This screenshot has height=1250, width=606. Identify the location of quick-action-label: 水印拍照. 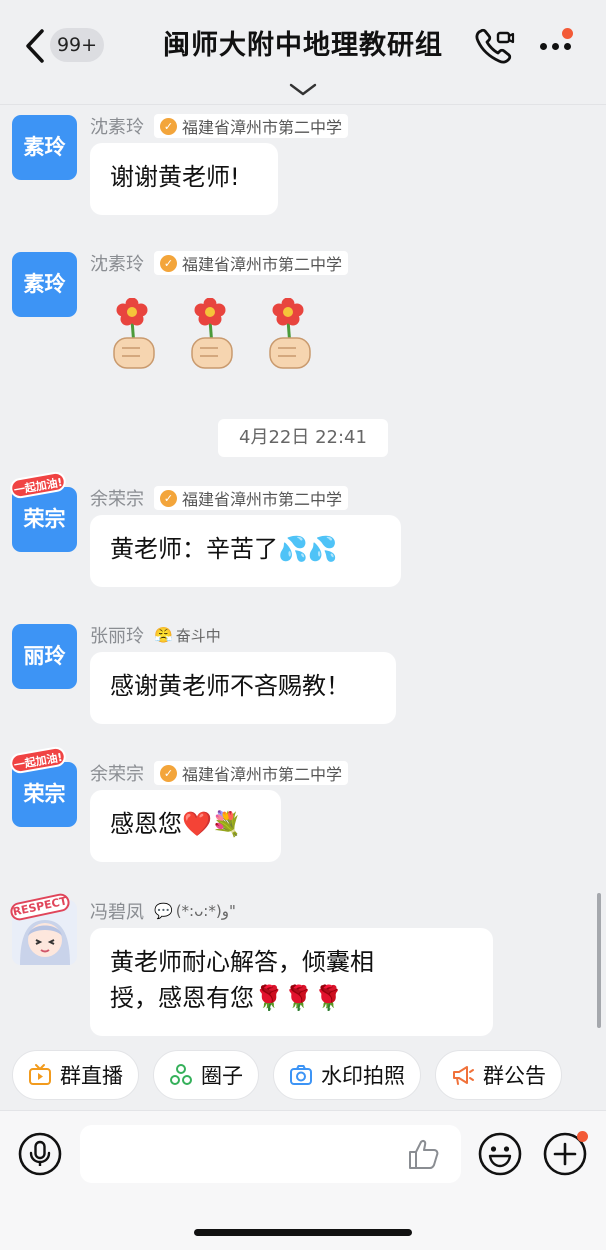
(363, 1076).